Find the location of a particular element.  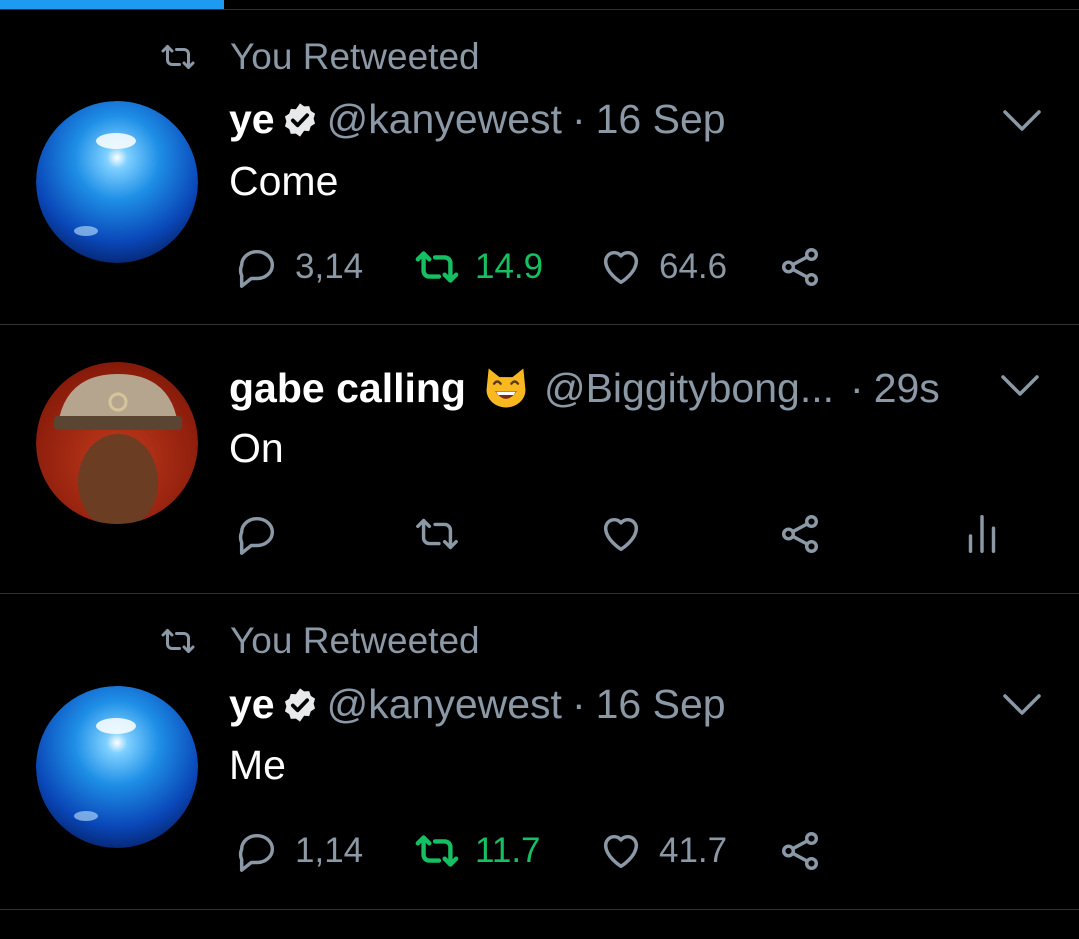

timestamp: 29s is located at coordinates (907, 388).